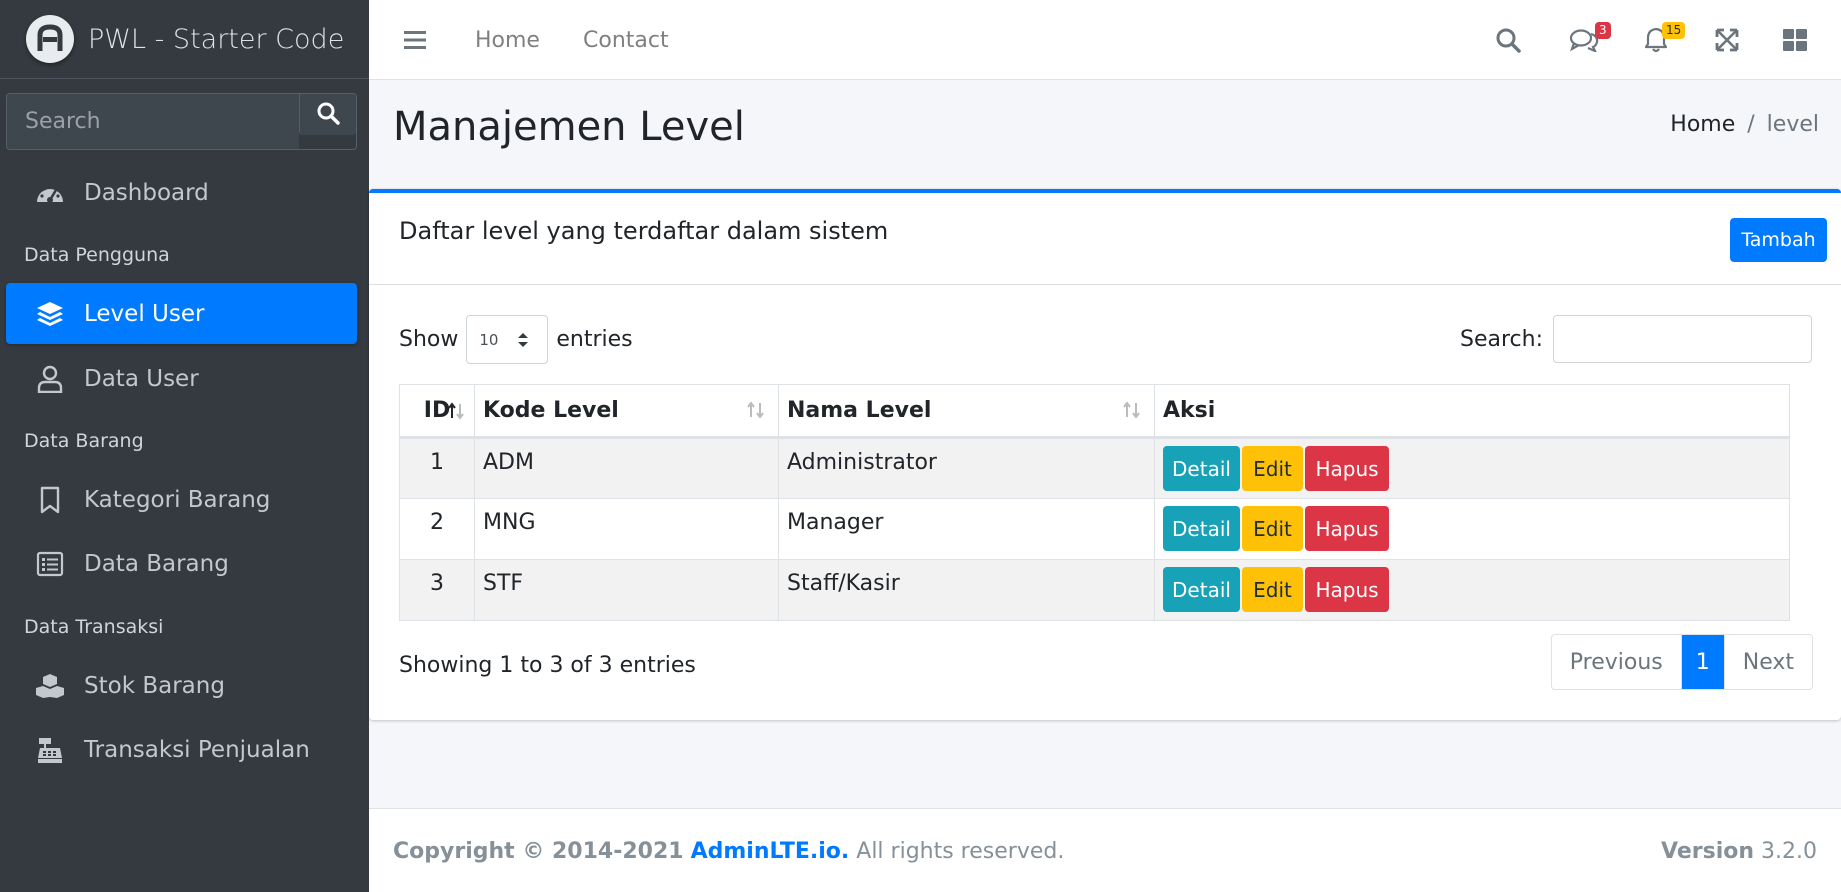 The image size is (1841, 892). Describe the element at coordinates (538, 851) in the screenshot. I see `copyright-text: Copyright © 2014-2021` at that location.